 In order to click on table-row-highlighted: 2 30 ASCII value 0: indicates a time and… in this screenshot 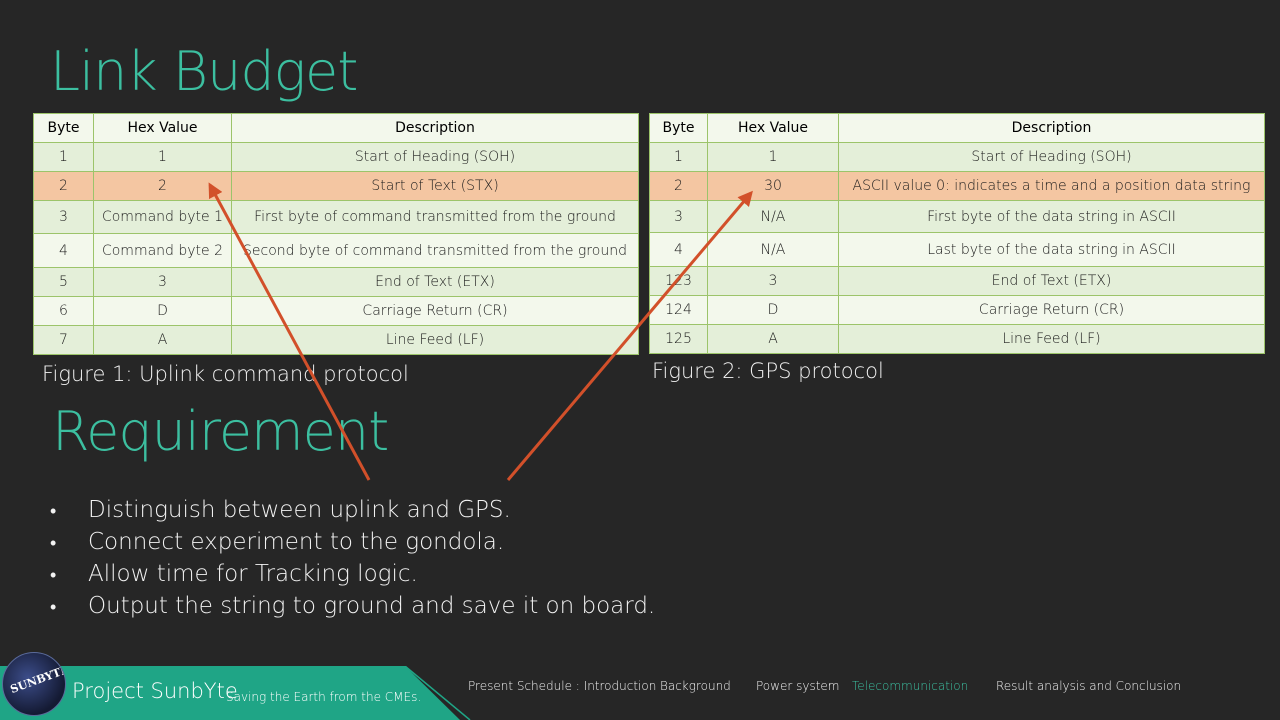, I will do `click(957, 186)`.